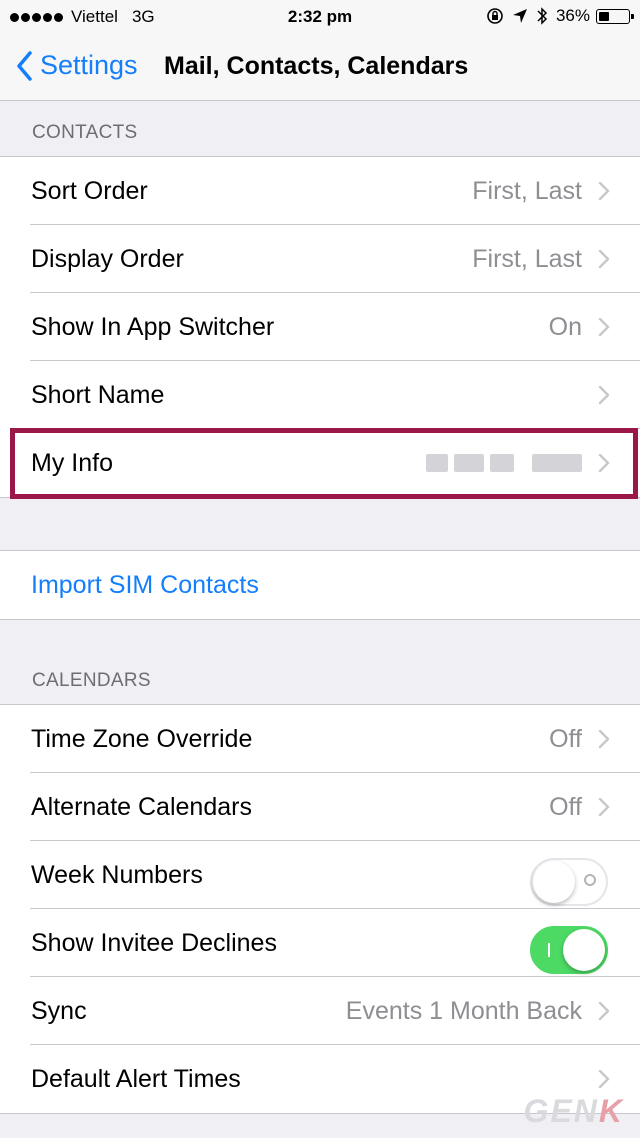 This screenshot has height=1138, width=640. I want to click on row-label: Week Numbers, so click(117, 874).